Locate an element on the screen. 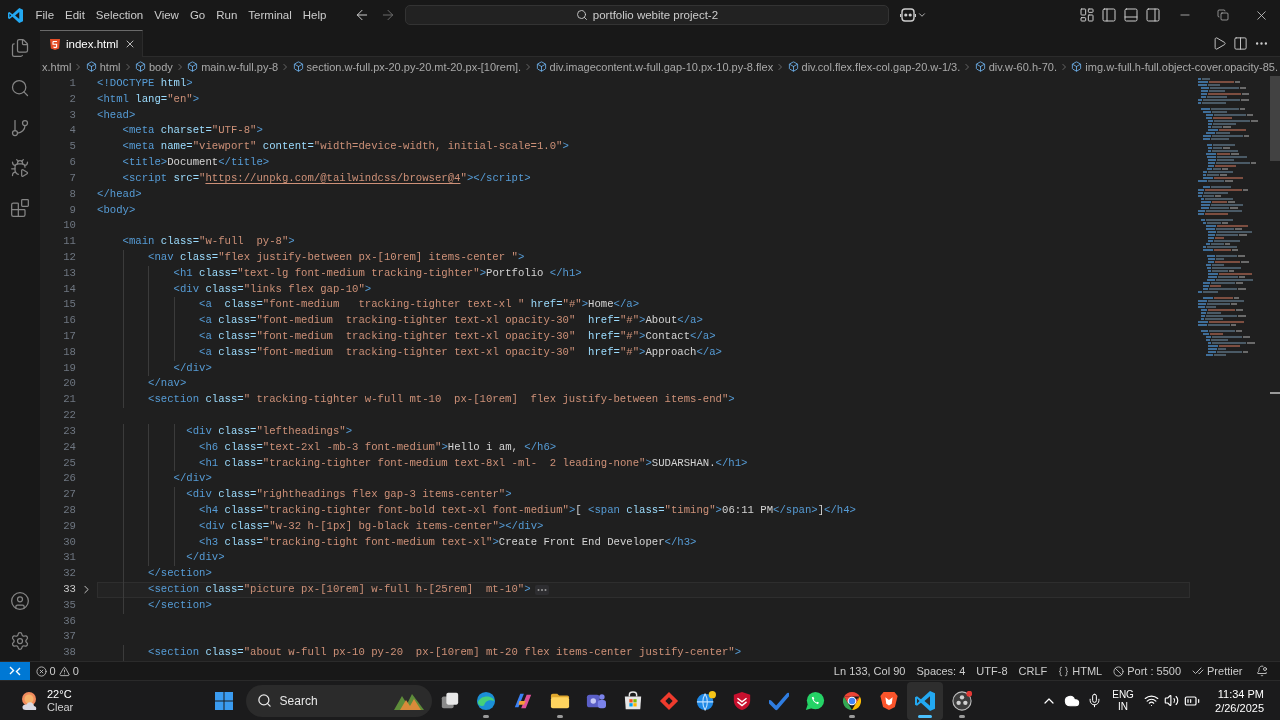  code-line: <meta name="viewport" content="width=device-width, initial-scale=1.0"> is located at coordinates (345, 147).